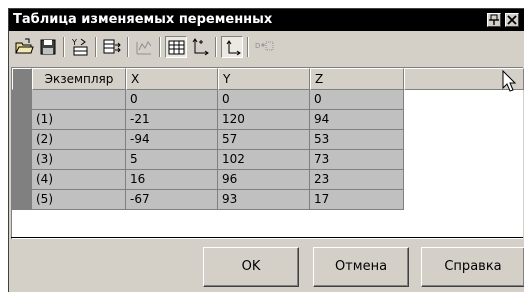 This screenshot has width=524, height=292. I want to click on pin-icon, so click(494, 19).